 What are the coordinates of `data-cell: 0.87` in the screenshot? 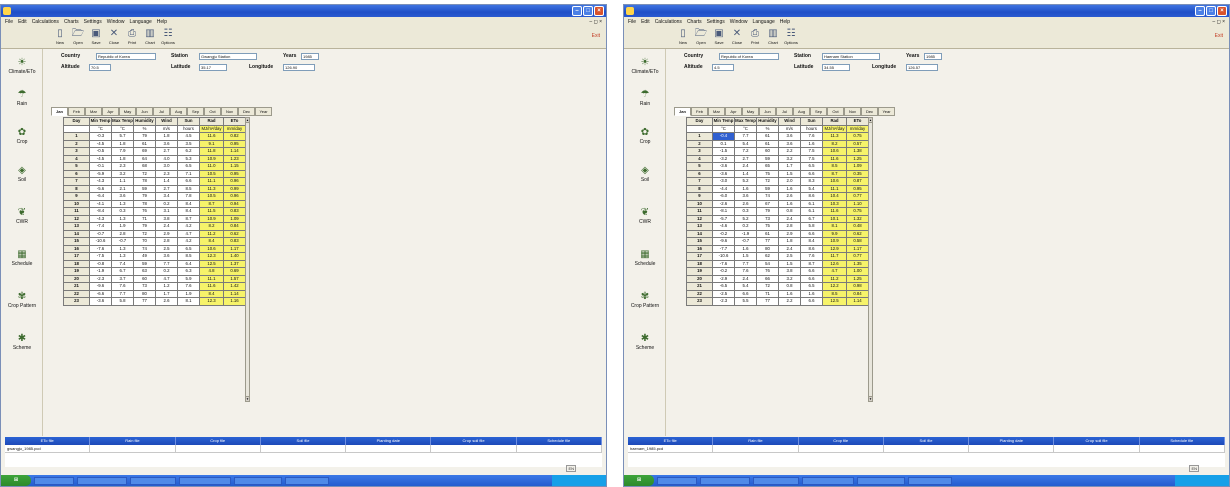 It's located at (857, 181).